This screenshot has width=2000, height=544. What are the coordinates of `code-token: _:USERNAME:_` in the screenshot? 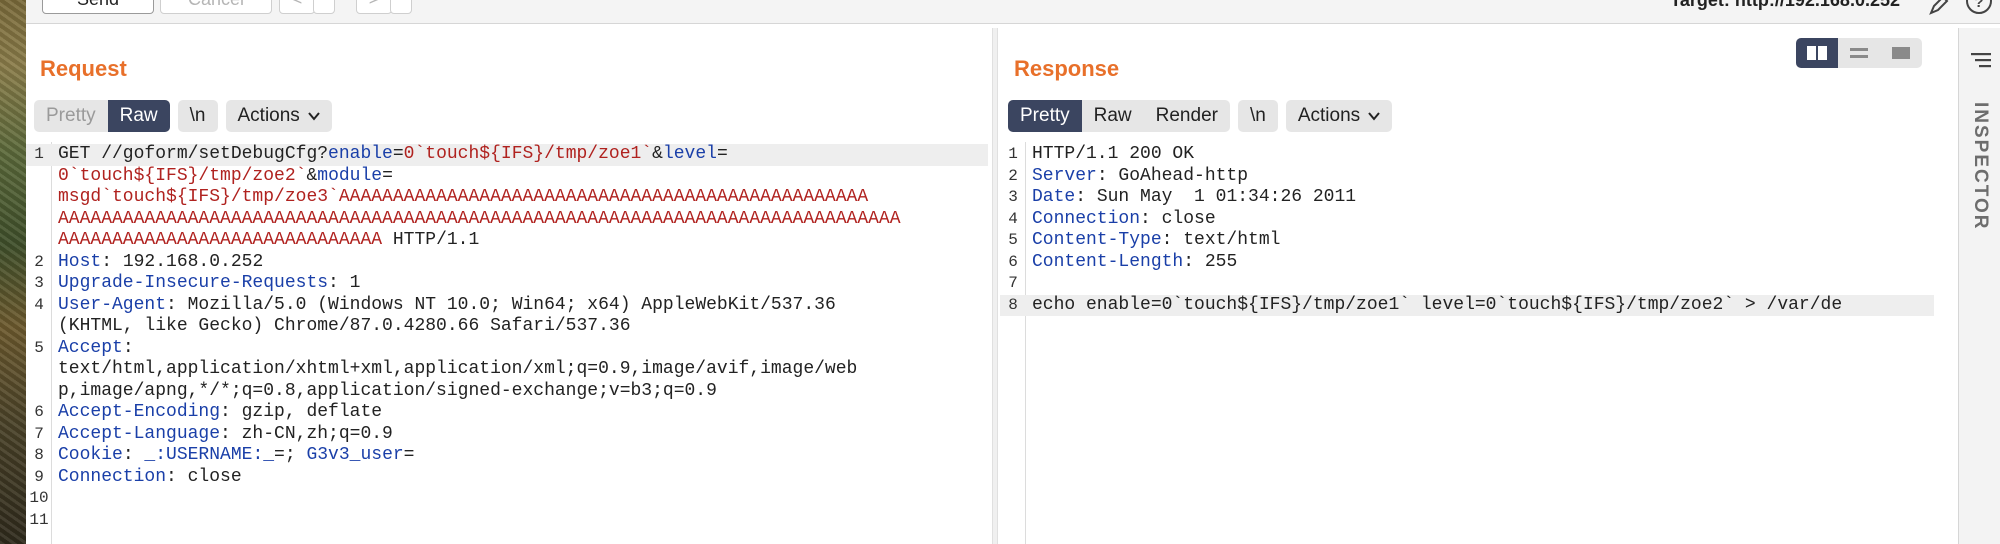 It's located at (209, 455).